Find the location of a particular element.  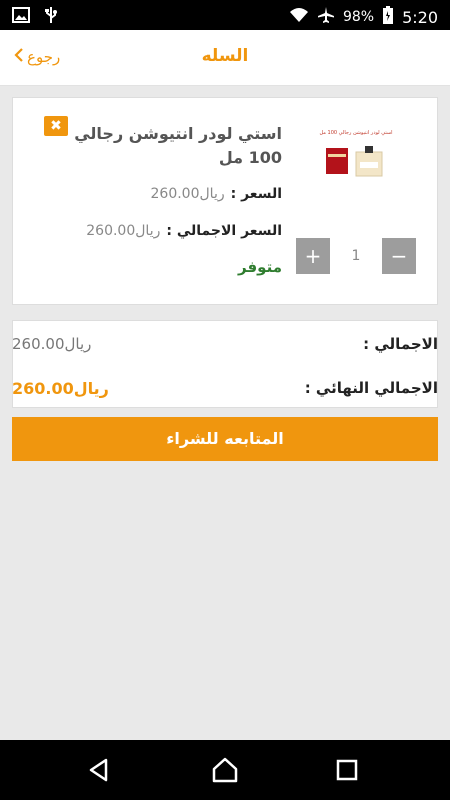

close-icon: ✖ is located at coordinates (56, 126).